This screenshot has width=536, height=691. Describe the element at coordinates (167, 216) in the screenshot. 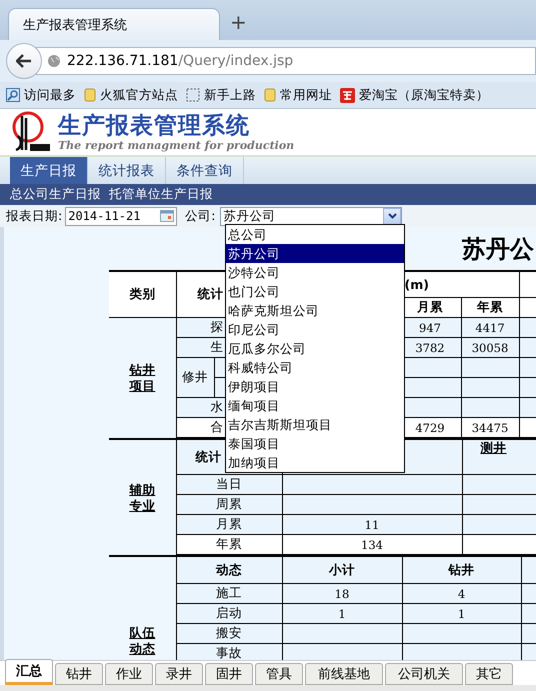

I see `calendar-icon` at that location.